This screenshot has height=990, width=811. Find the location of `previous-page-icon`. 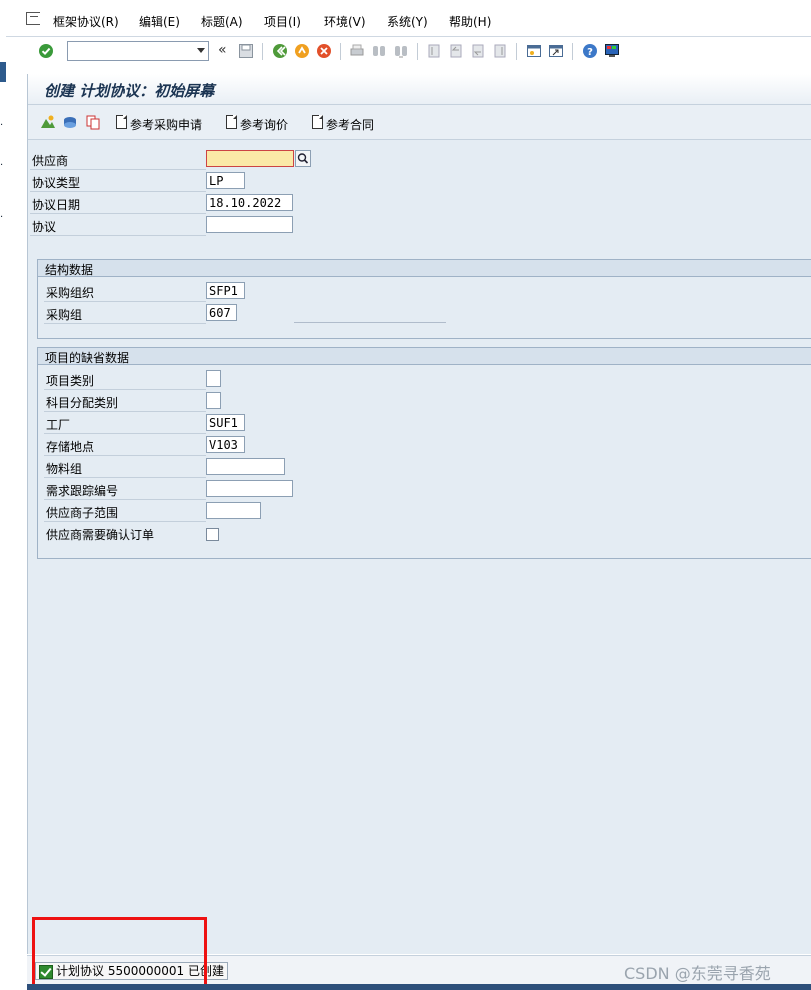

previous-page-icon is located at coordinates (456, 51).